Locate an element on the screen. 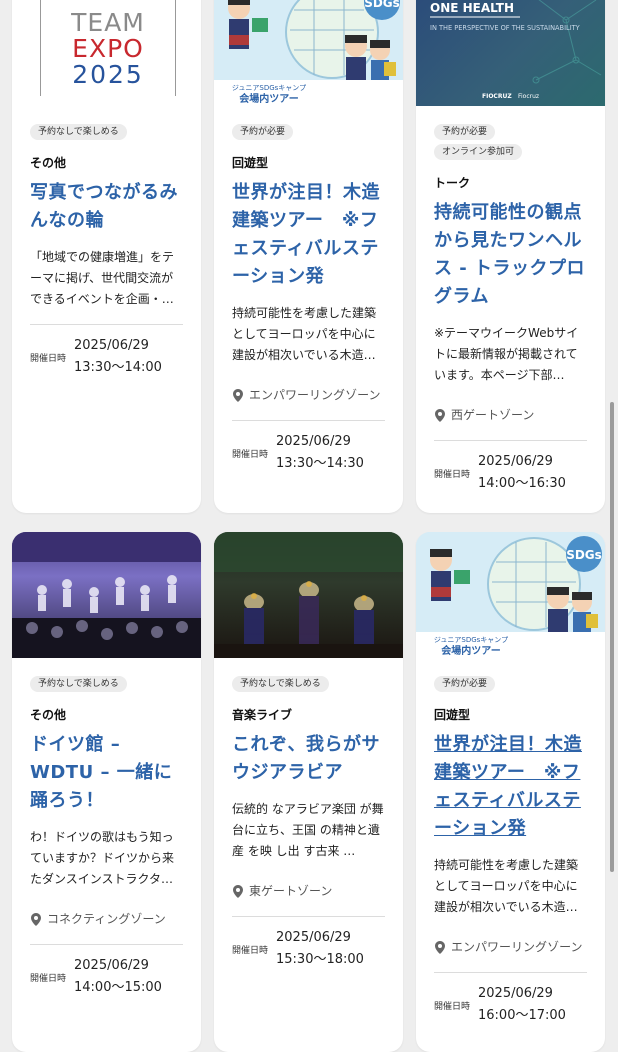 The image size is (618, 1052). logo-text-year: 2025 is located at coordinates (108, 74).